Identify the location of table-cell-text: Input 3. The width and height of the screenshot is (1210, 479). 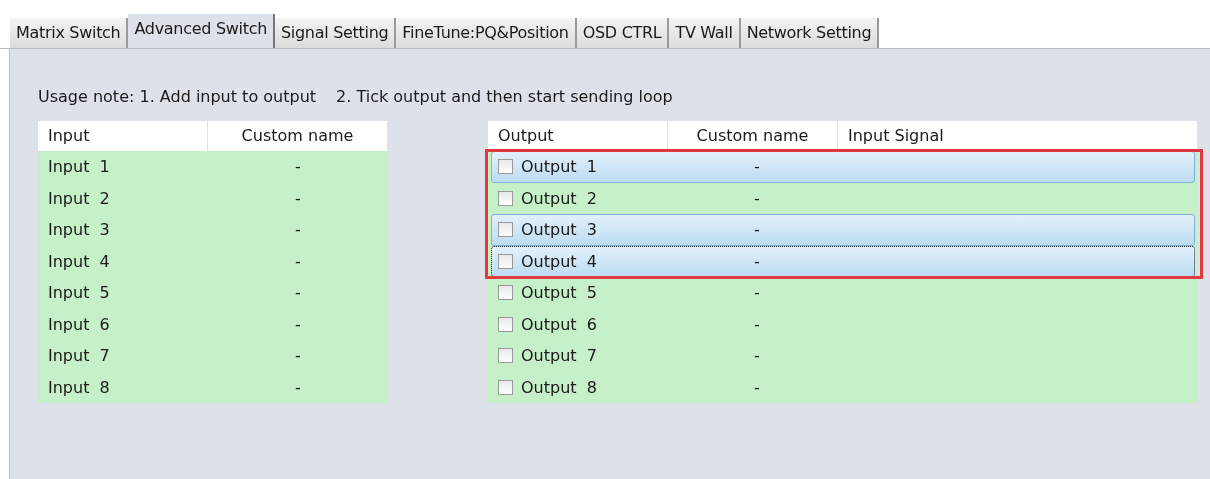
(79, 230).